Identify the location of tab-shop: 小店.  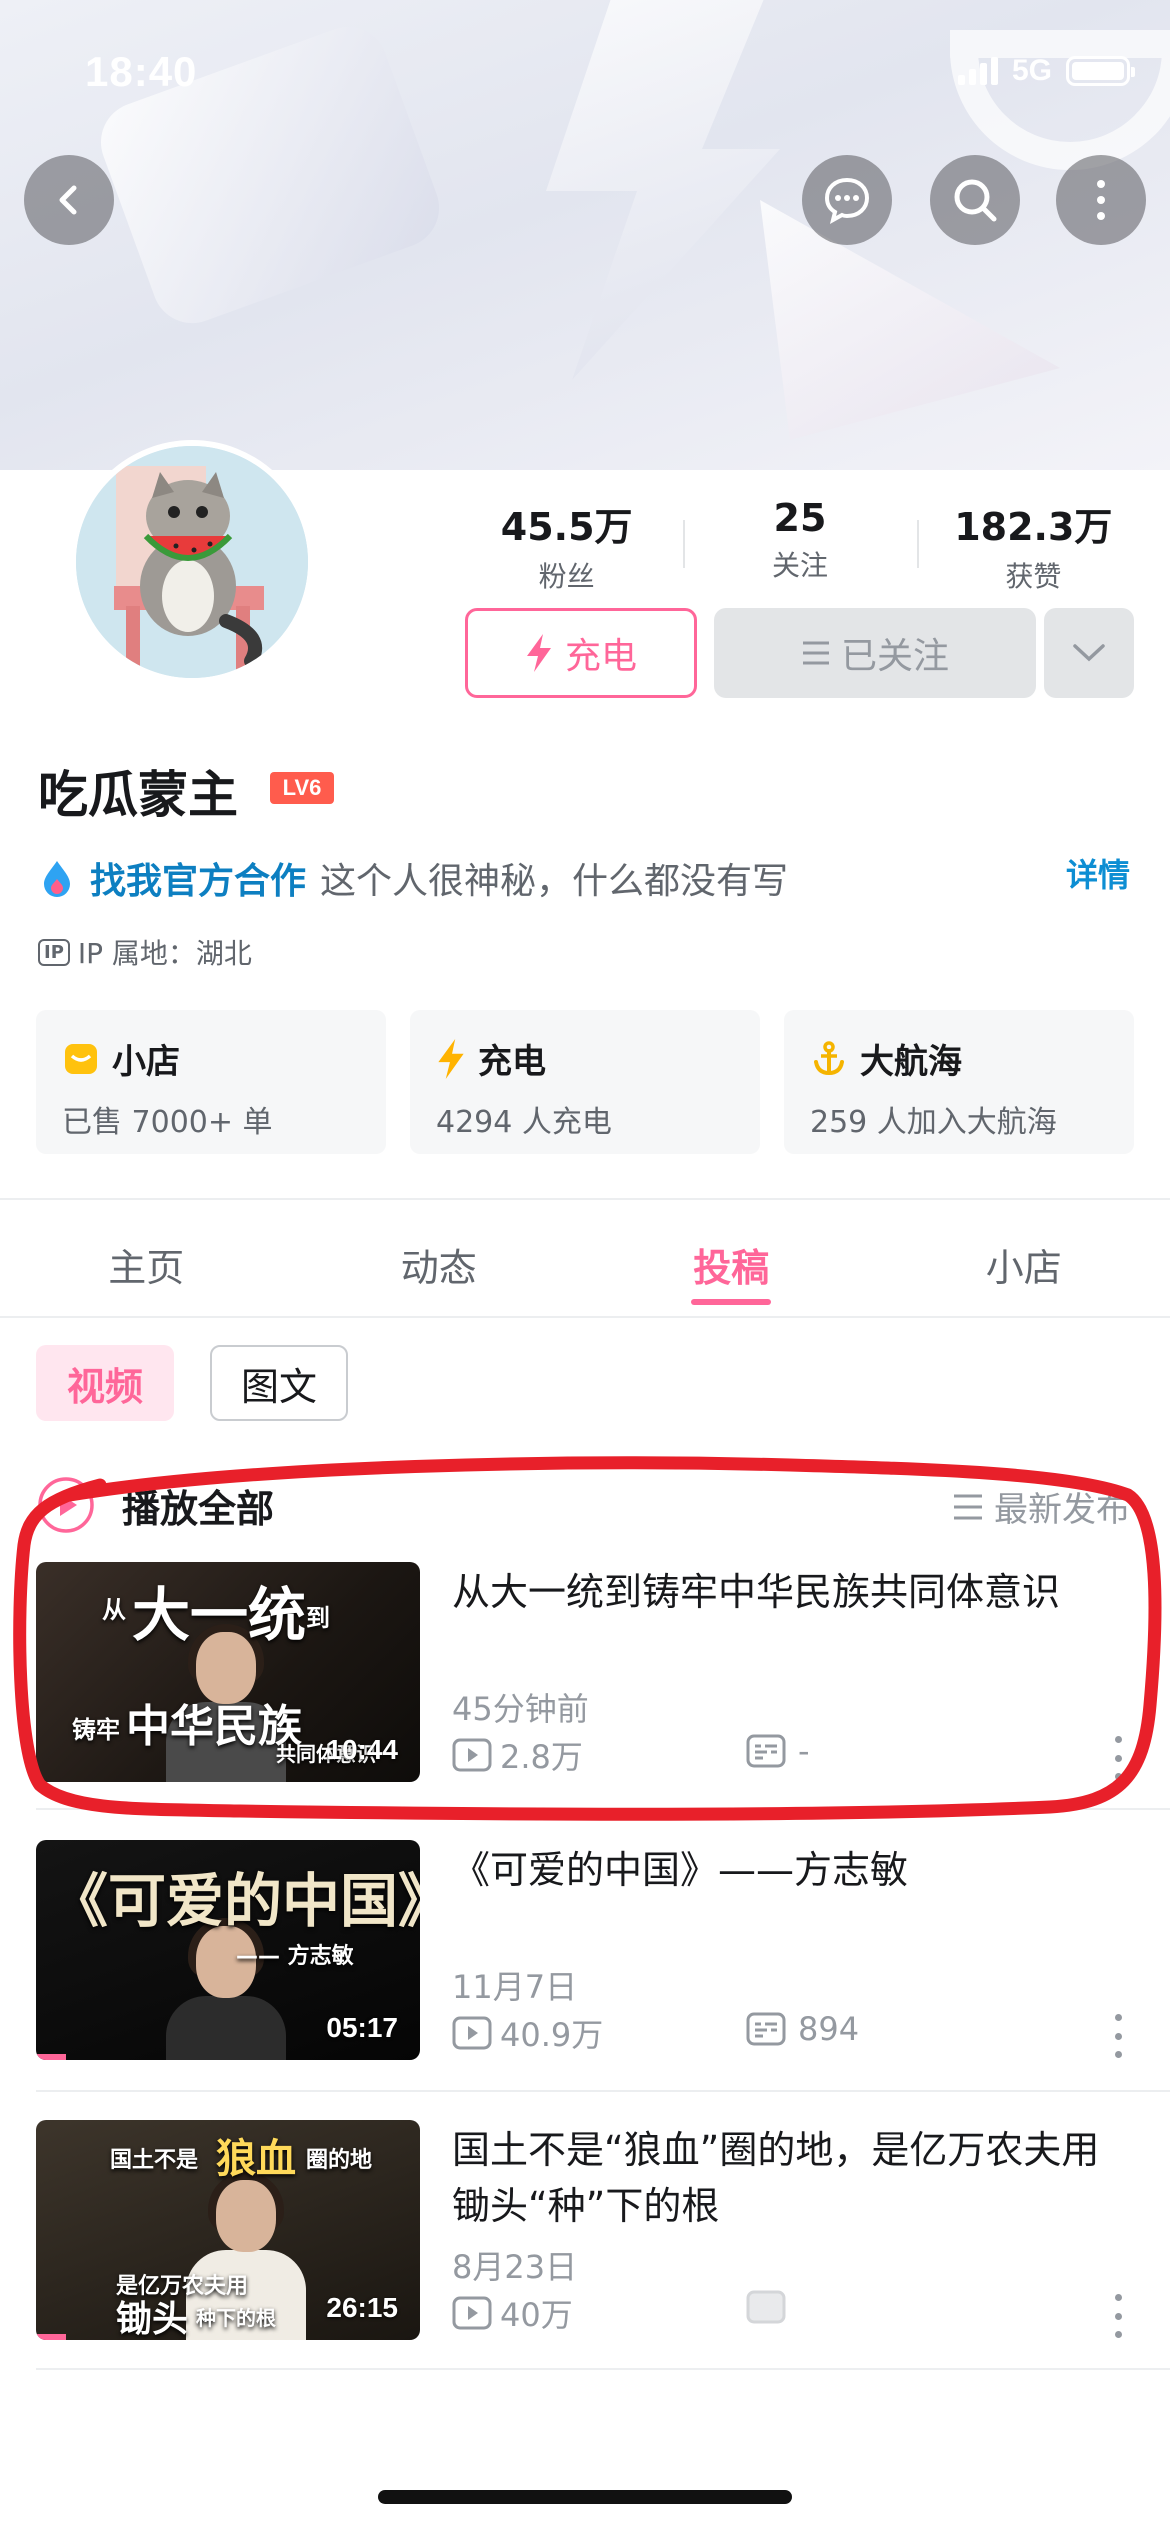
(1024, 1264).